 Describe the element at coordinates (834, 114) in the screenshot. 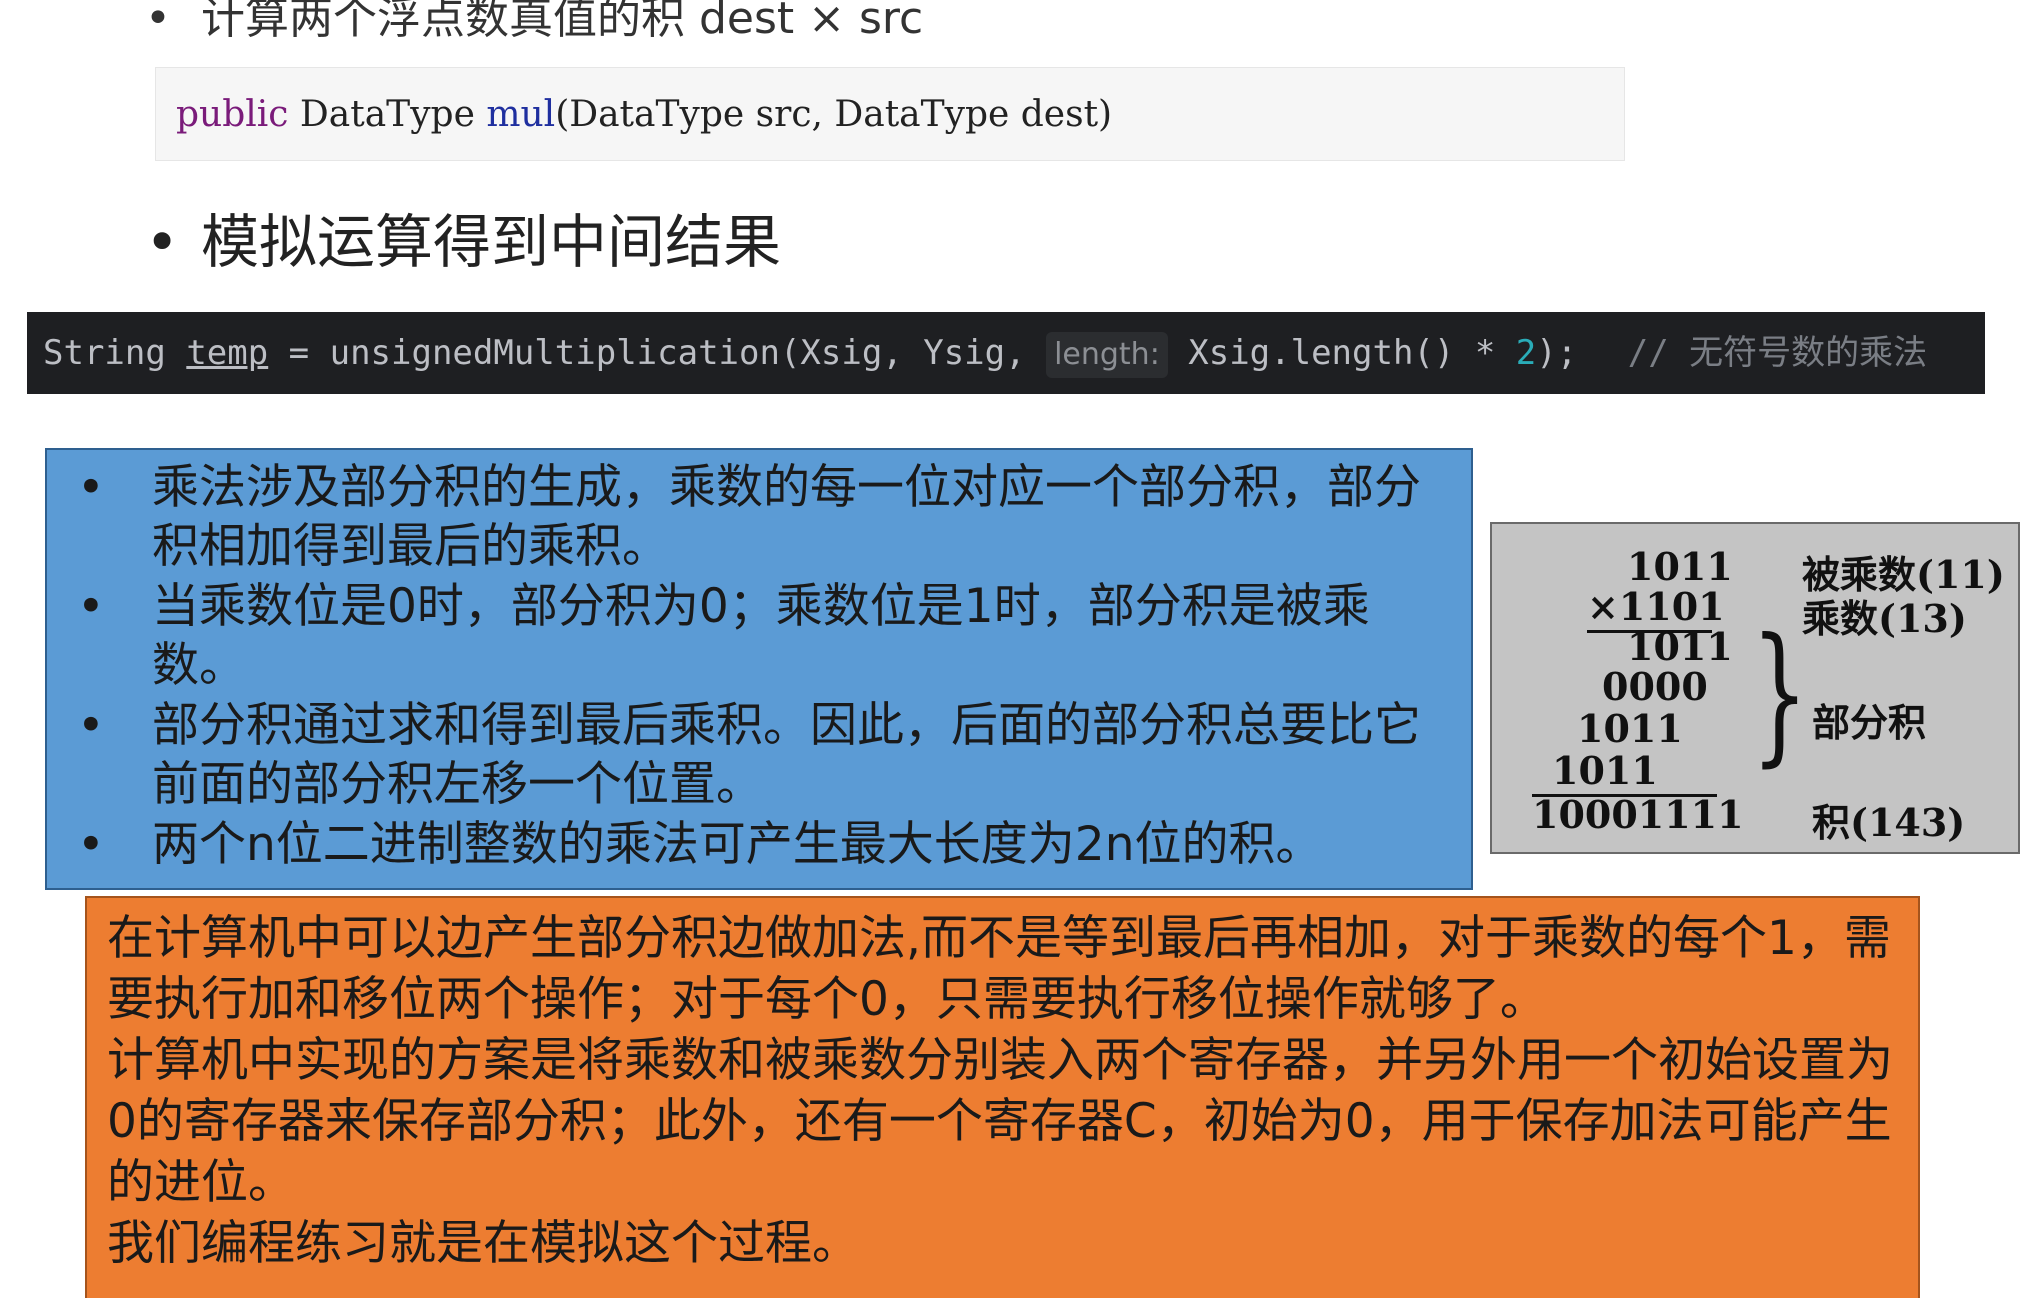

I see `signature-params: (DataType src, DataType dest)` at that location.